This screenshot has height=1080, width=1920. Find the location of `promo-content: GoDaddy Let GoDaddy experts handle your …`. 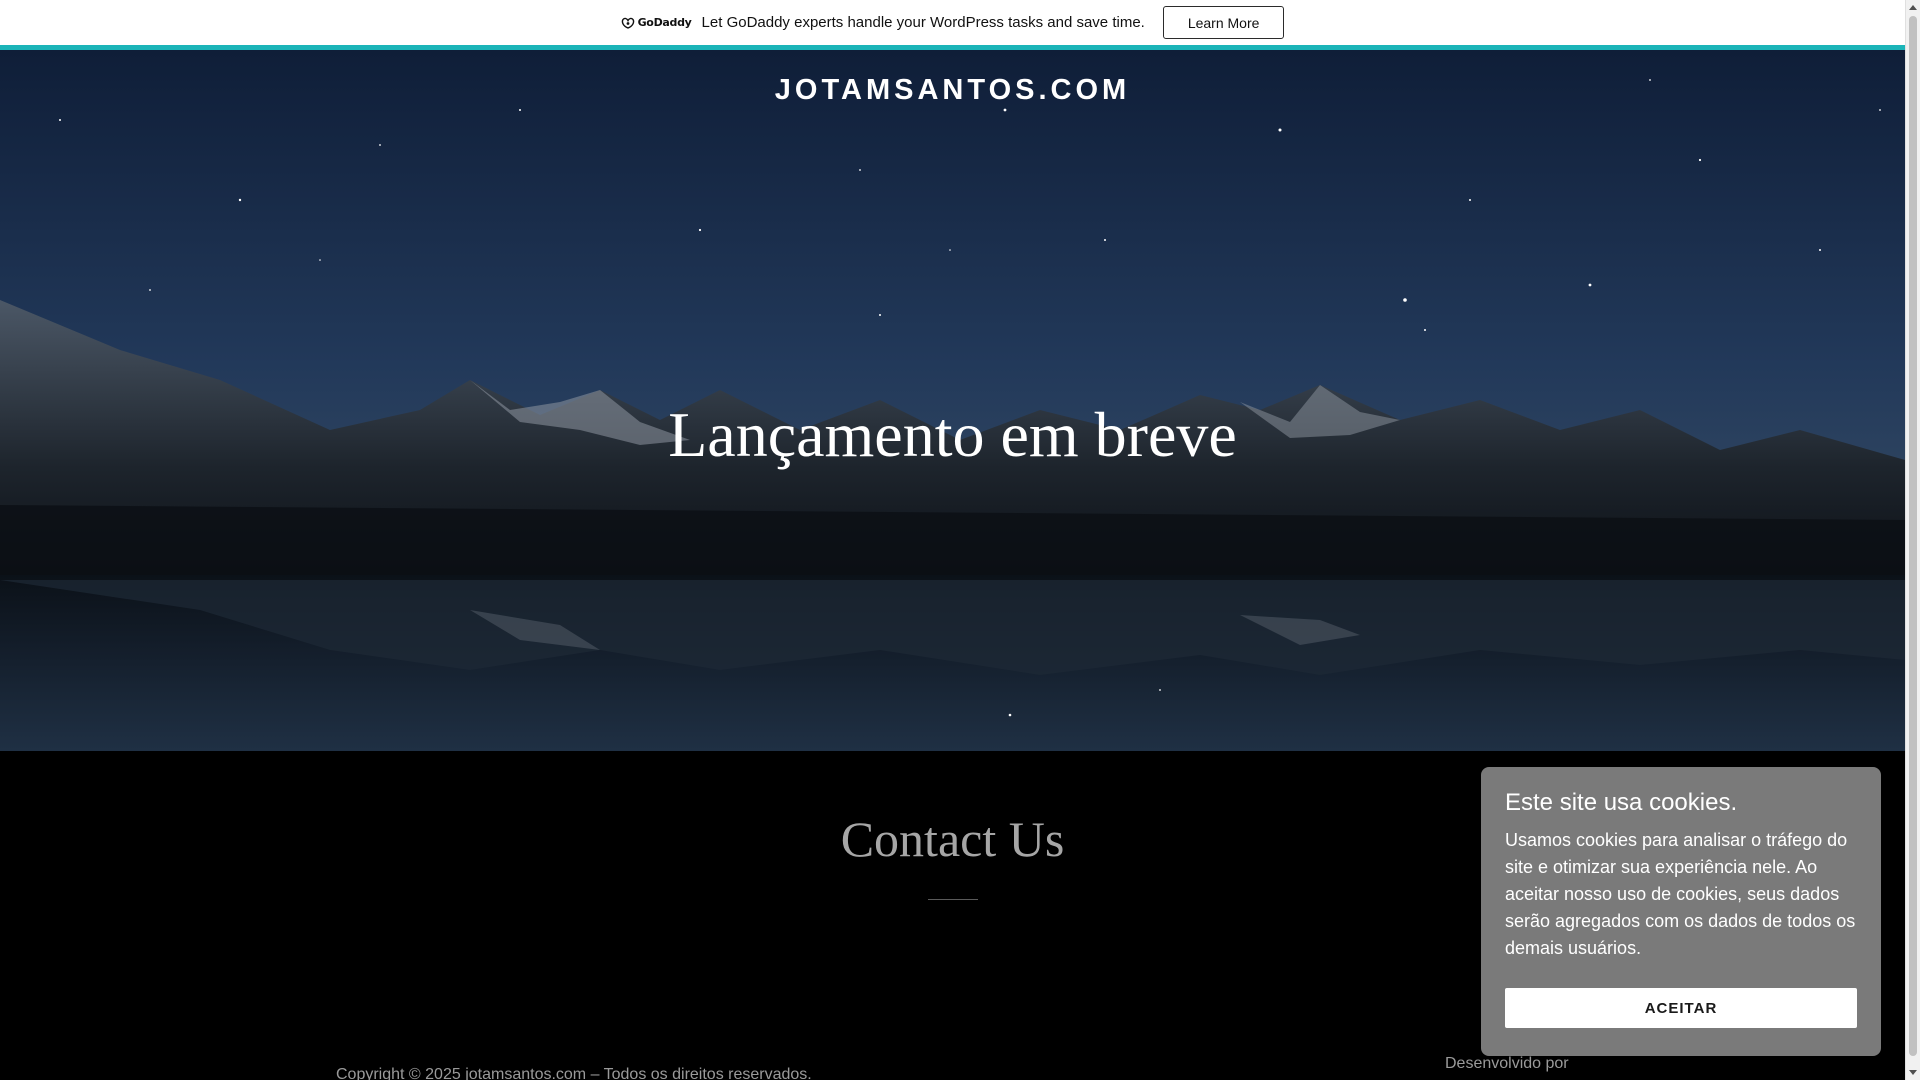

promo-content: GoDaddy Let GoDaddy experts handle your … is located at coordinates (953, 22).